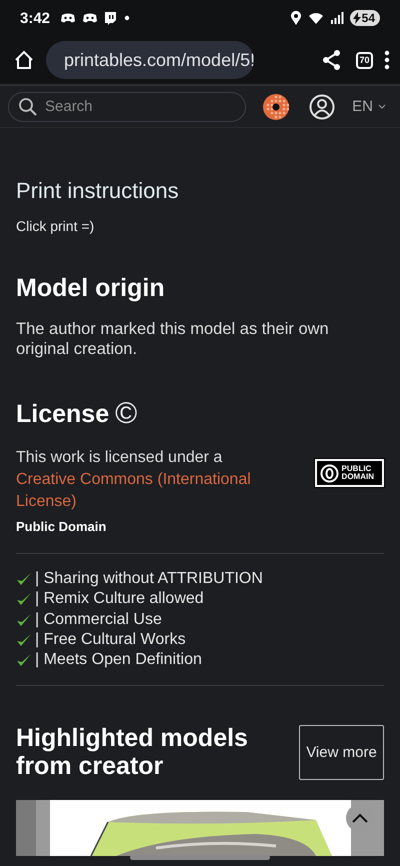 This screenshot has height=866, width=400. I want to click on license-right: | Free Cultural Works, so click(110, 640).